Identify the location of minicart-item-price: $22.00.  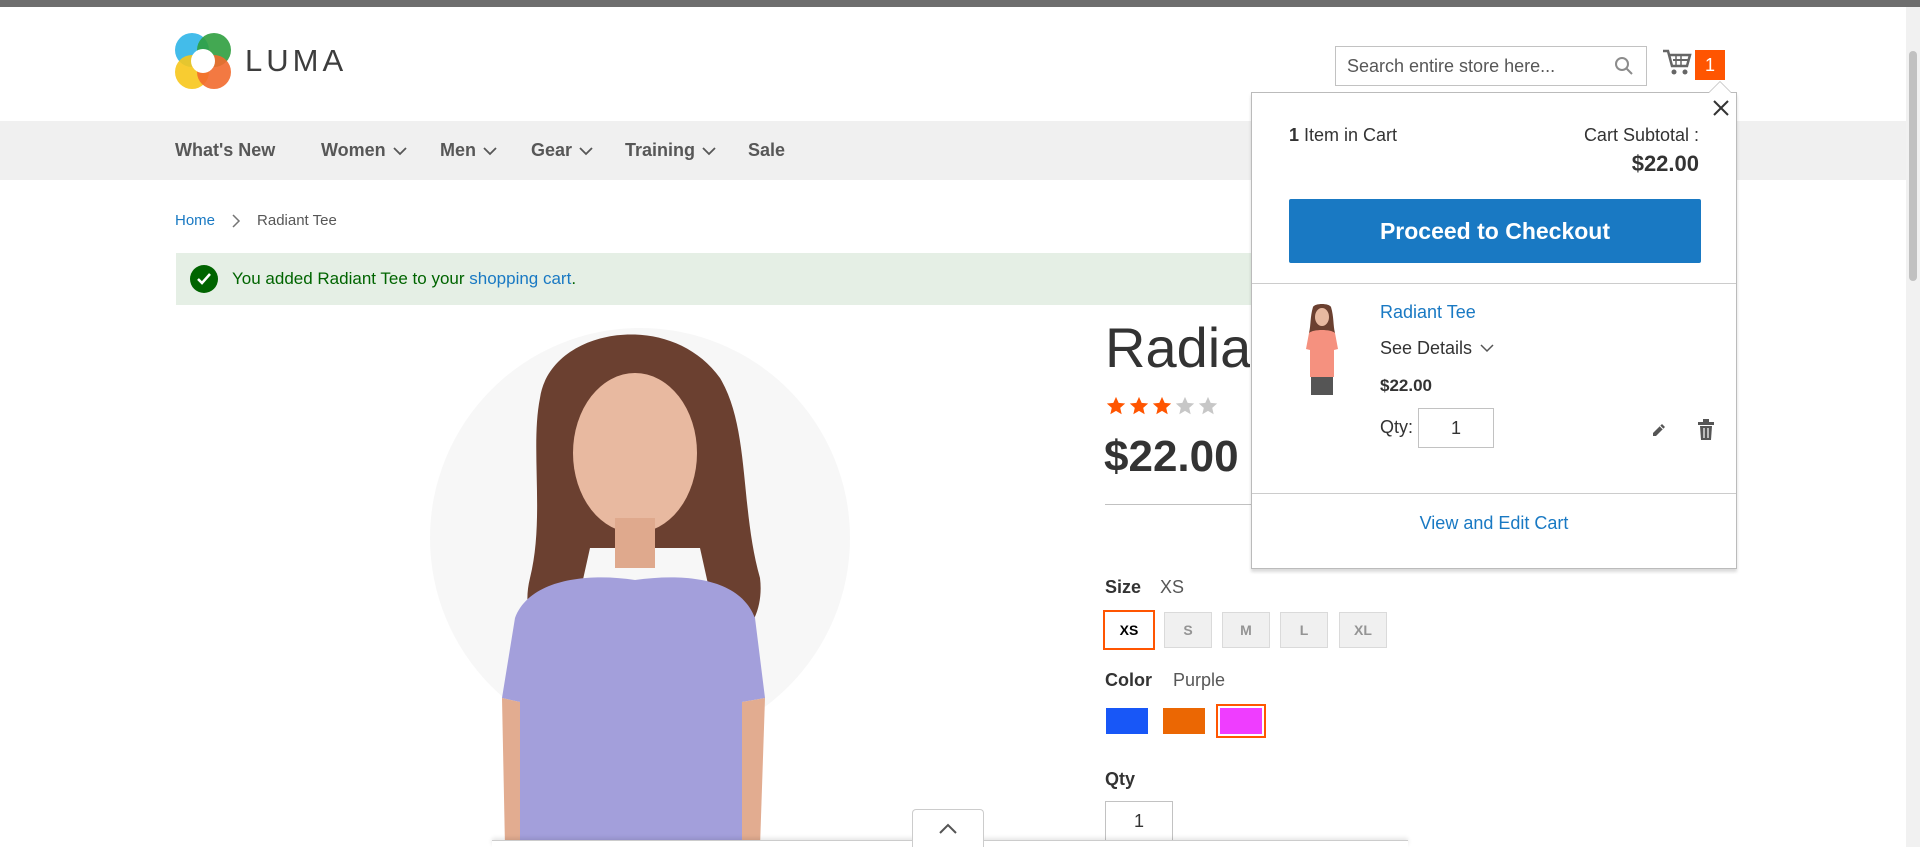
(1406, 385).